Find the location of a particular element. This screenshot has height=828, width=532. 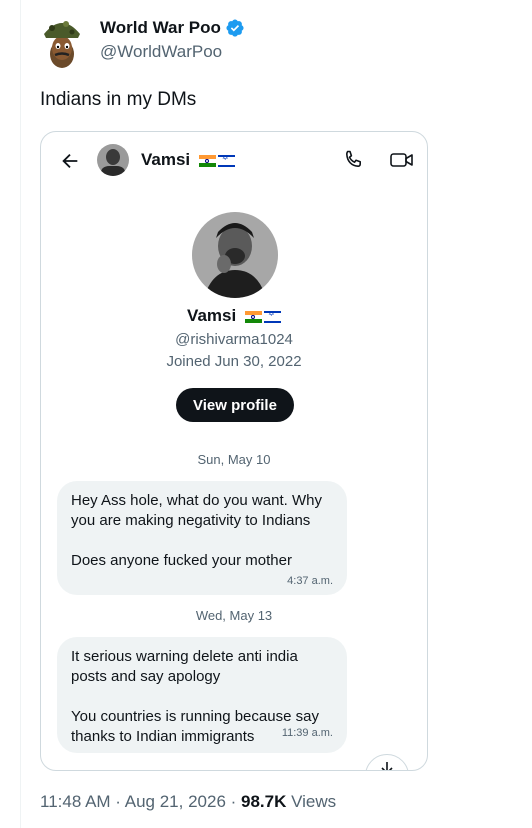

scroll-down-button is located at coordinates (387, 762).